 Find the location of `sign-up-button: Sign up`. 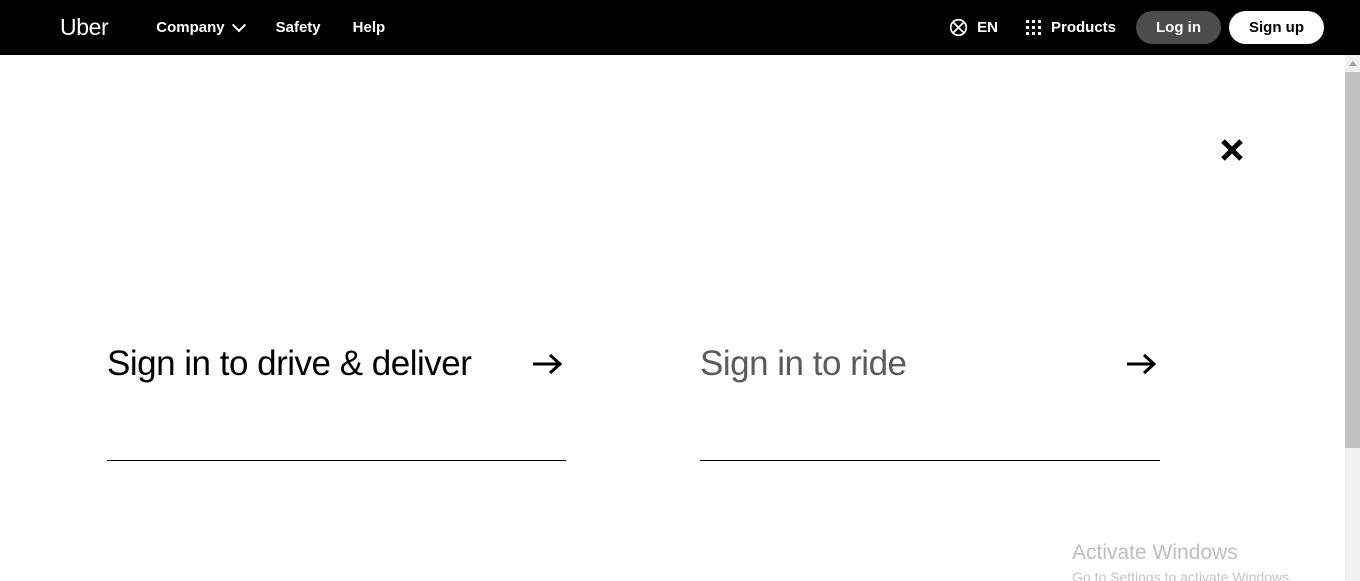

sign-up-button: Sign up is located at coordinates (1276, 27).